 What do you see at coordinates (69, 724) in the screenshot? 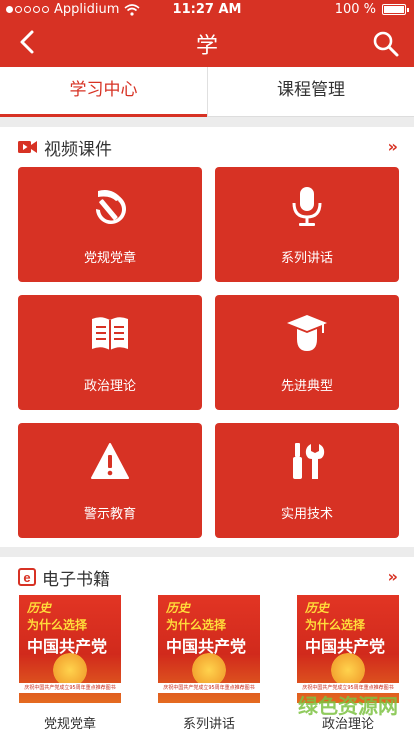
I see `book-caption: 党规党章` at bounding box center [69, 724].